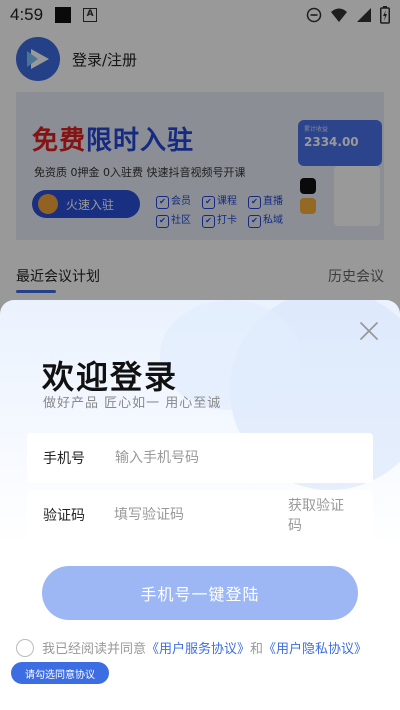 The height and width of the screenshot is (710, 400). What do you see at coordinates (25, 647) in the screenshot?
I see `agree-checkbox` at bounding box center [25, 647].